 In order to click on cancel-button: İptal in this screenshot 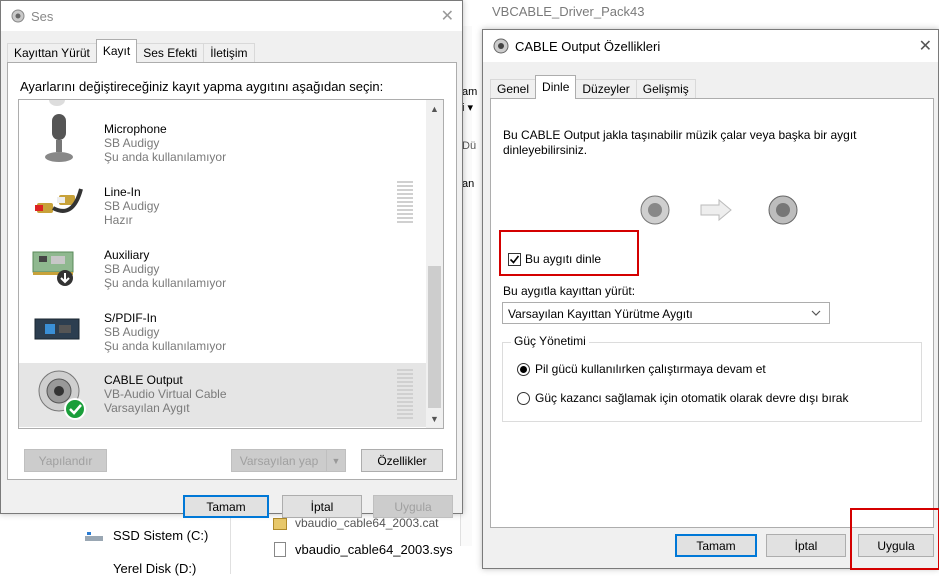, I will do `click(322, 506)`.